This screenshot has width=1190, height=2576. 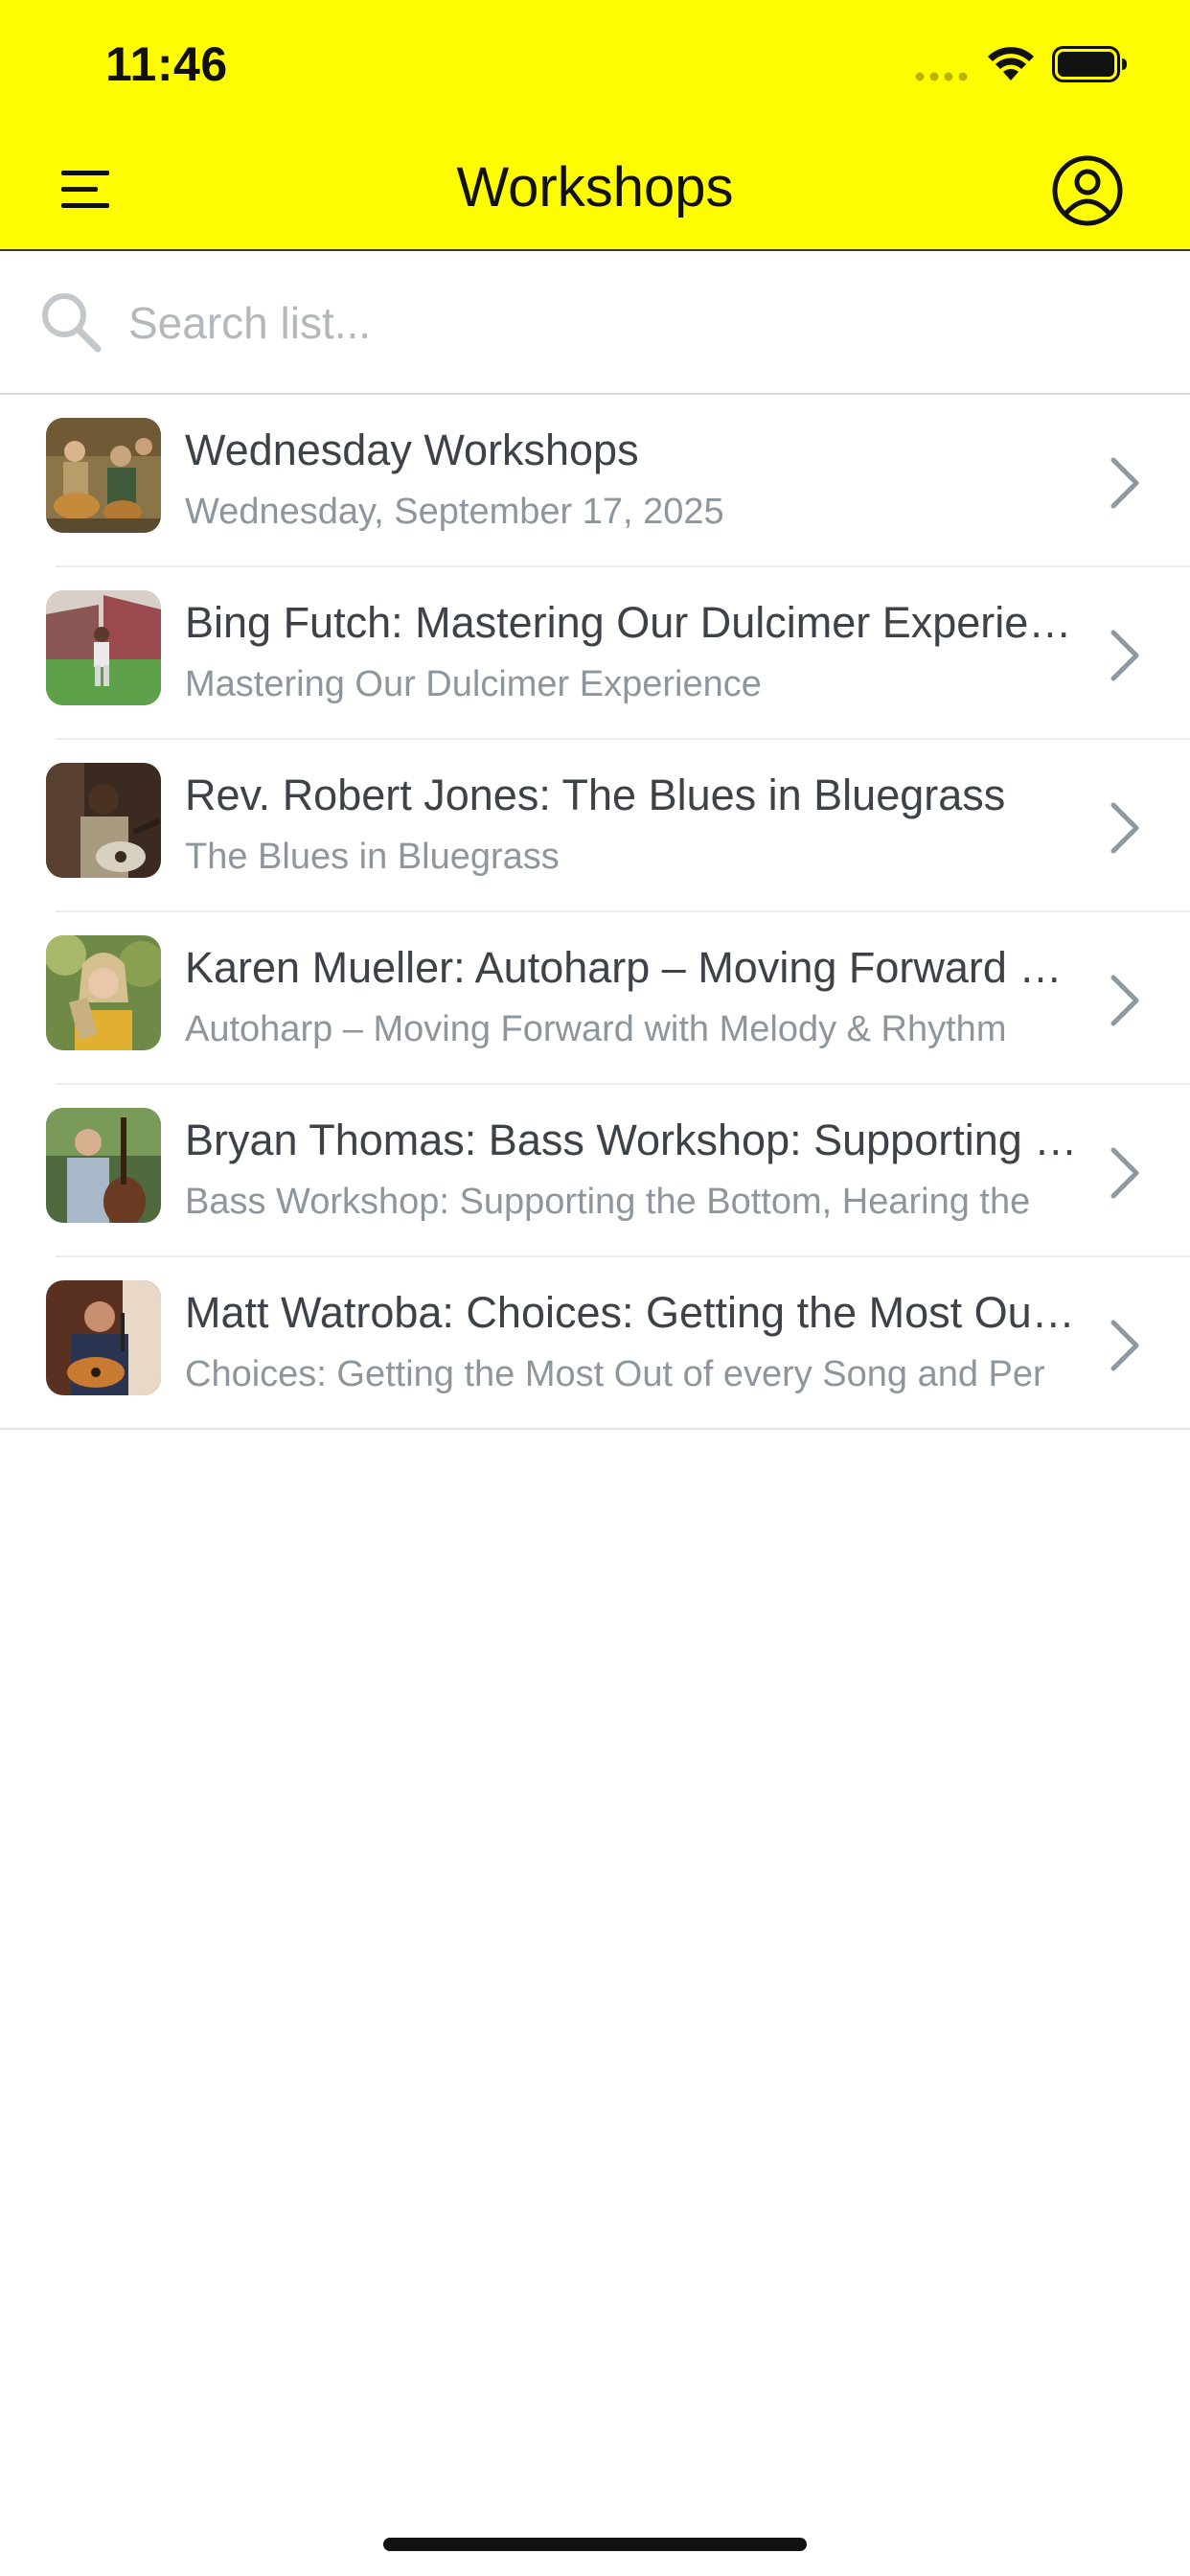 I want to click on search-input, so click(x=636, y=322).